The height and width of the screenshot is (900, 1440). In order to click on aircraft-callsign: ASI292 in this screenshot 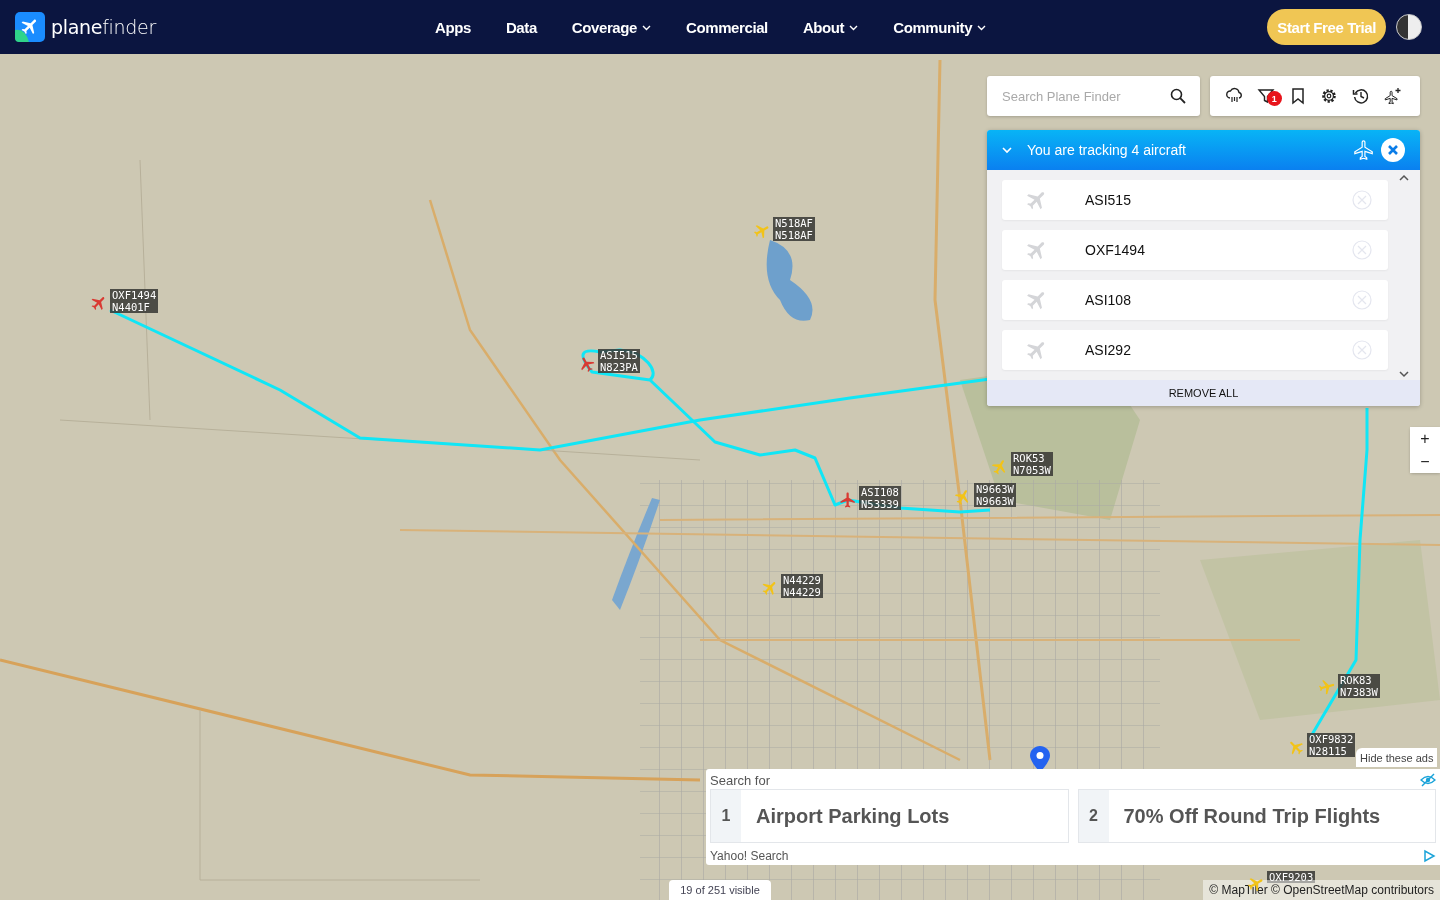, I will do `click(1108, 350)`.